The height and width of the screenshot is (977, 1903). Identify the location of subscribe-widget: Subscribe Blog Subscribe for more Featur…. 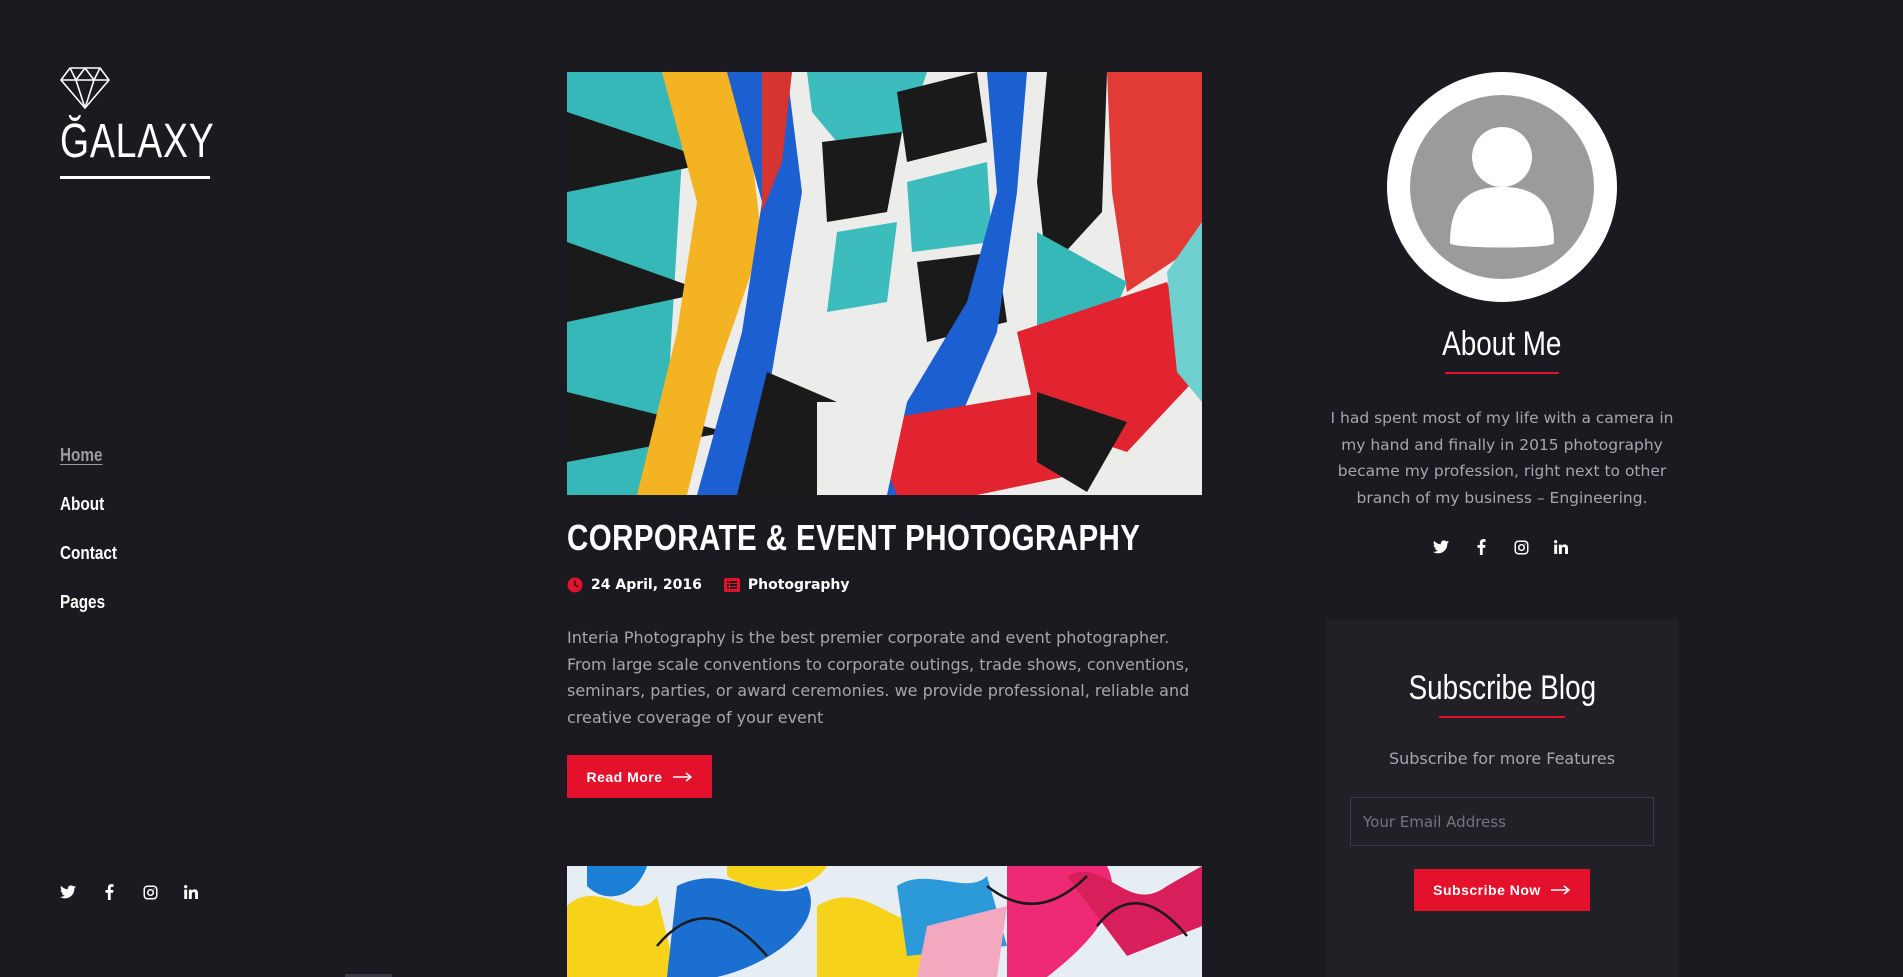
(1502, 798).